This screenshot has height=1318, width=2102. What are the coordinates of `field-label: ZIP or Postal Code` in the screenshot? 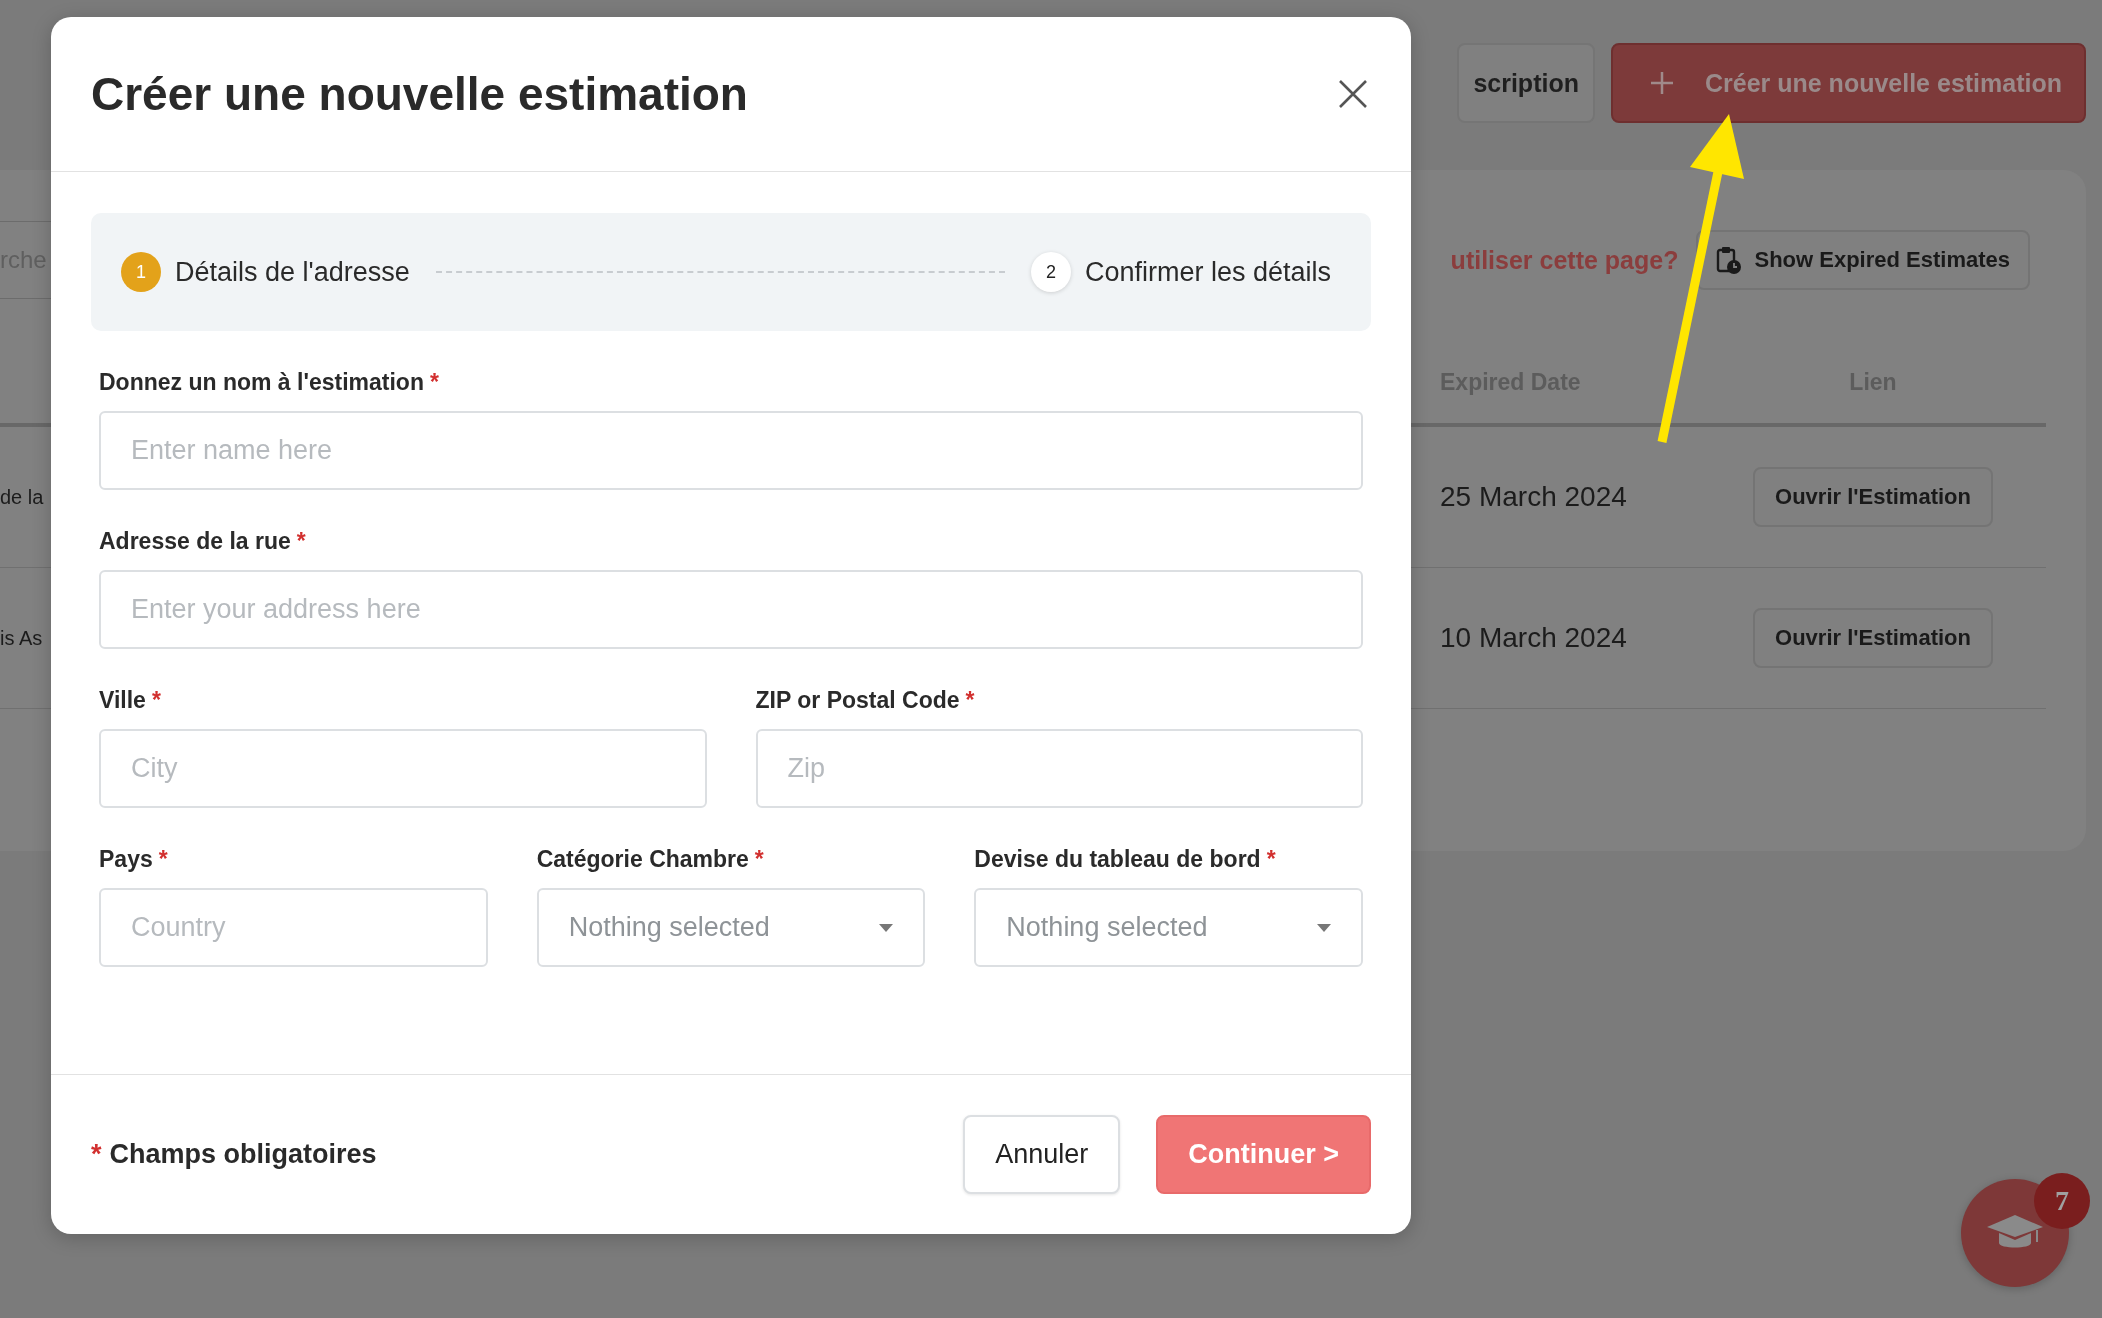 It's located at (857, 700).